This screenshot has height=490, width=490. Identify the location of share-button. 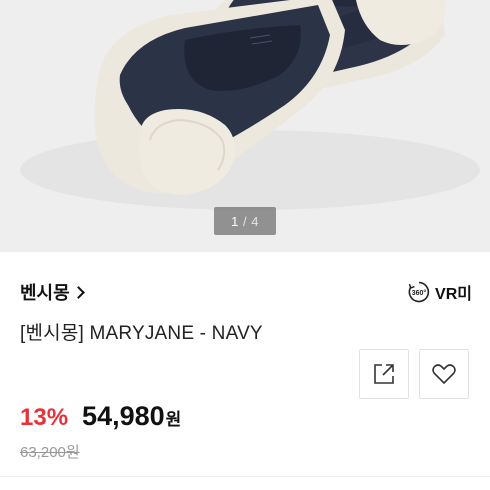
(384, 374).